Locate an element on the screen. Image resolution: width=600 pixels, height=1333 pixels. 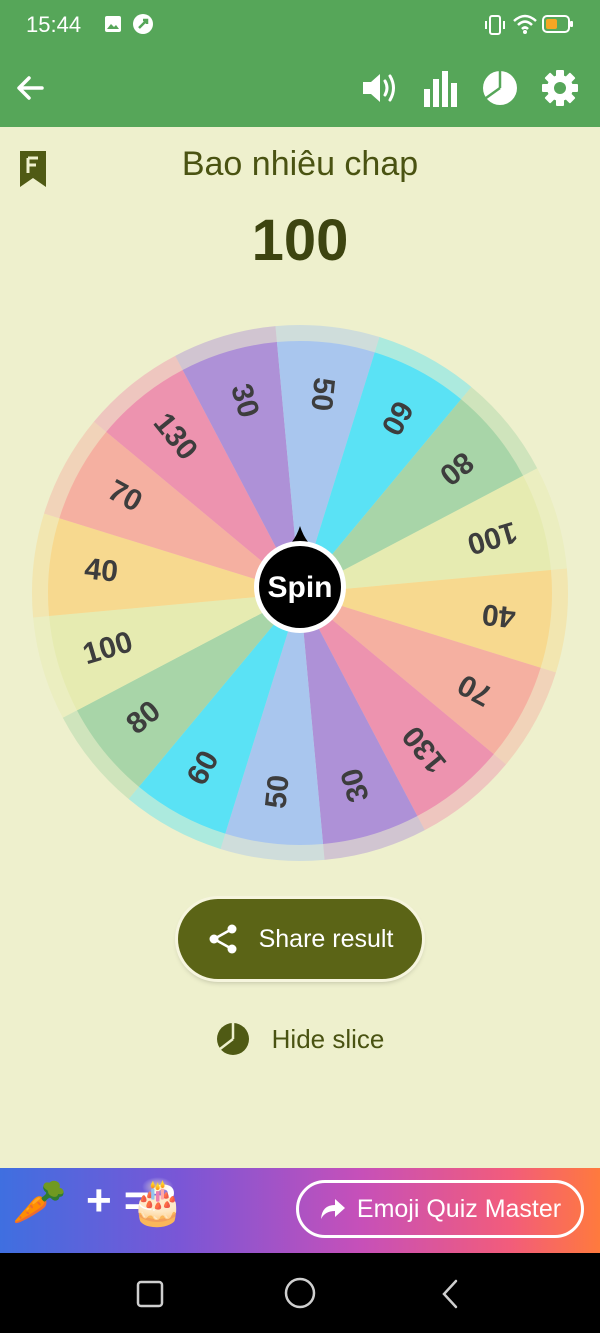
carrot-icon: 🥕 is located at coordinates (39, 1202).